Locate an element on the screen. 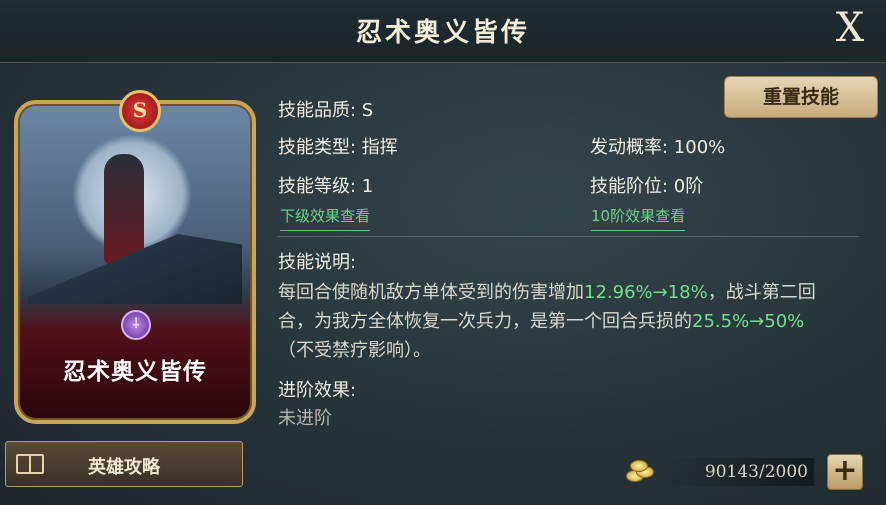  advance-value: 未进阶 is located at coordinates (305, 418).